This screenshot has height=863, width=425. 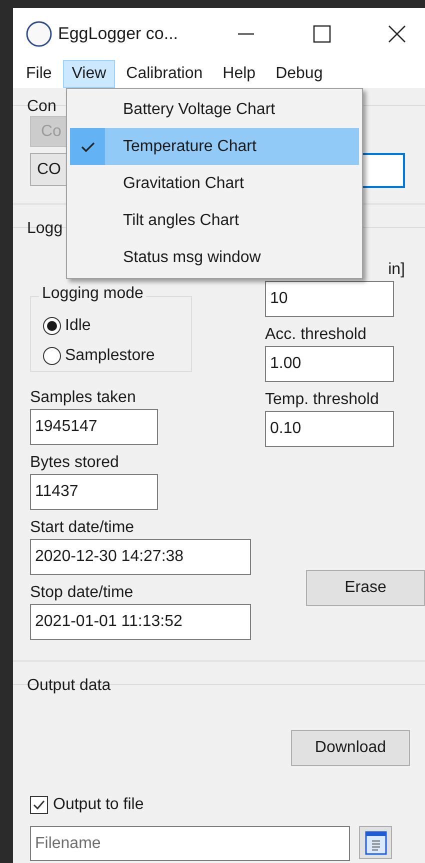 What do you see at coordinates (214, 257) in the screenshot?
I see `menu-item: Status msg window` at bounding box center [214, 257].